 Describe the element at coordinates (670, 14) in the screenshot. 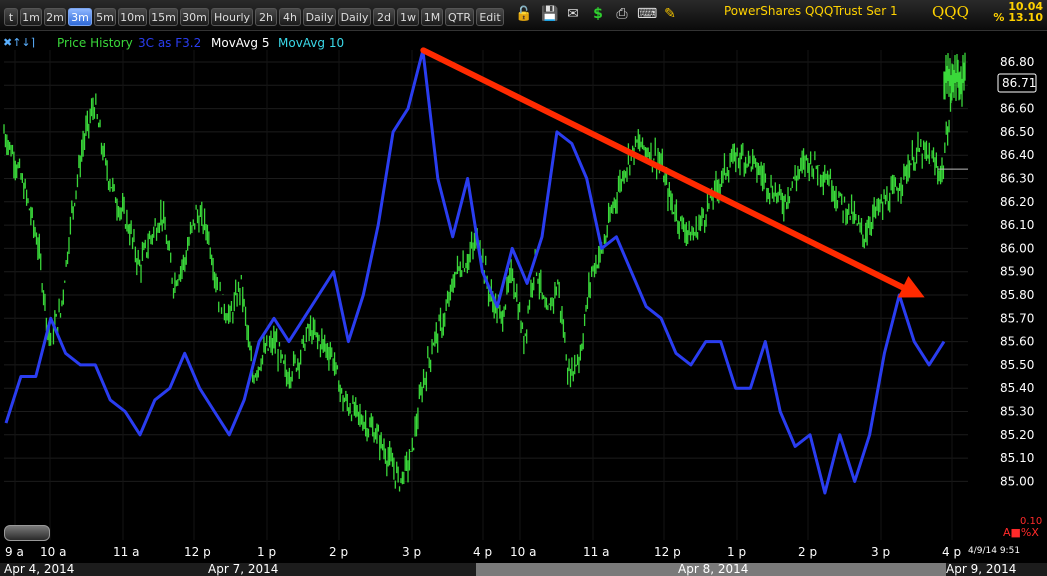

I see `pencil-icon: ✎` at that location.